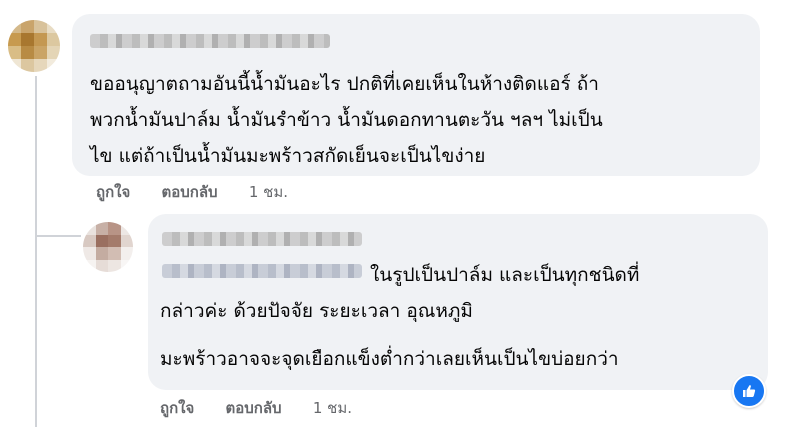 The width and height of the screenshot is (800, 427). What do you see at coordinates (34, 46) in the screenshot?
I see `commenter-avatar` at bounding box center [34, 46].